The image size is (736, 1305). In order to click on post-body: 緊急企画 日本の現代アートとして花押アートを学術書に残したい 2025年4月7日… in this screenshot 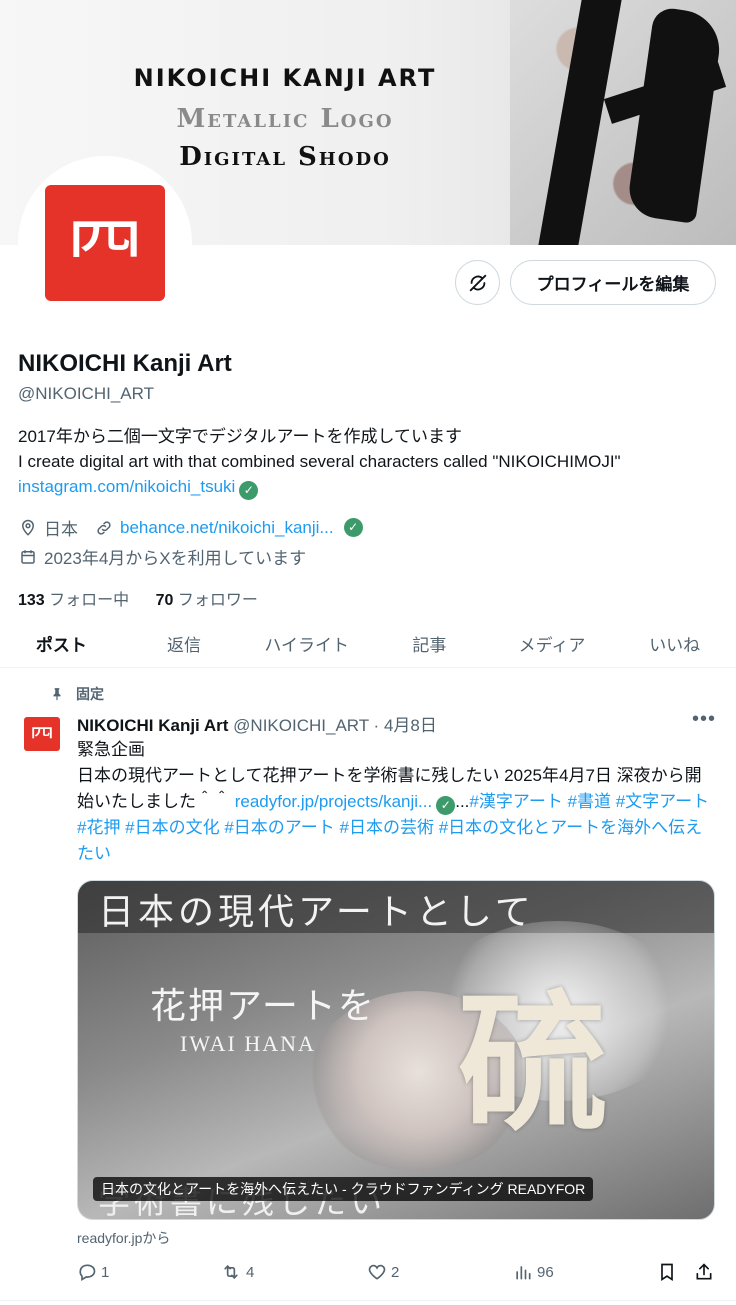, I will do `click(397, 802)`.